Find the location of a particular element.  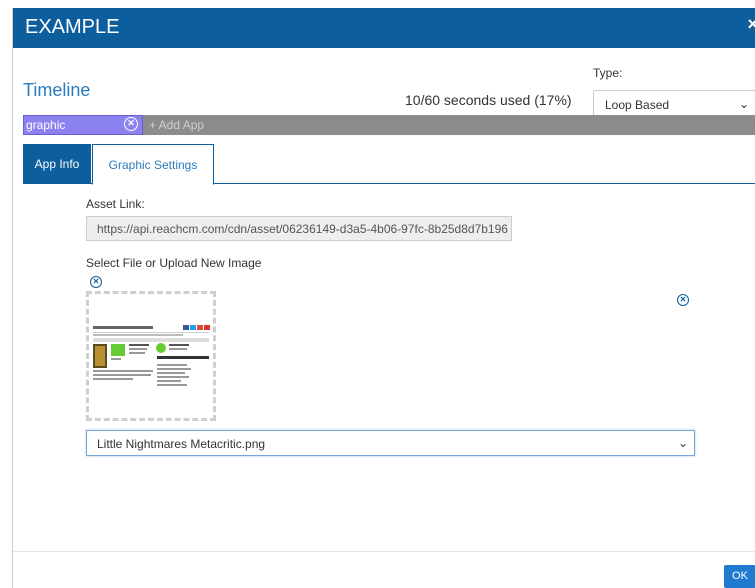

app-timeline-bar: graphic ✕ + Add App is located at coordinates (389, 125).